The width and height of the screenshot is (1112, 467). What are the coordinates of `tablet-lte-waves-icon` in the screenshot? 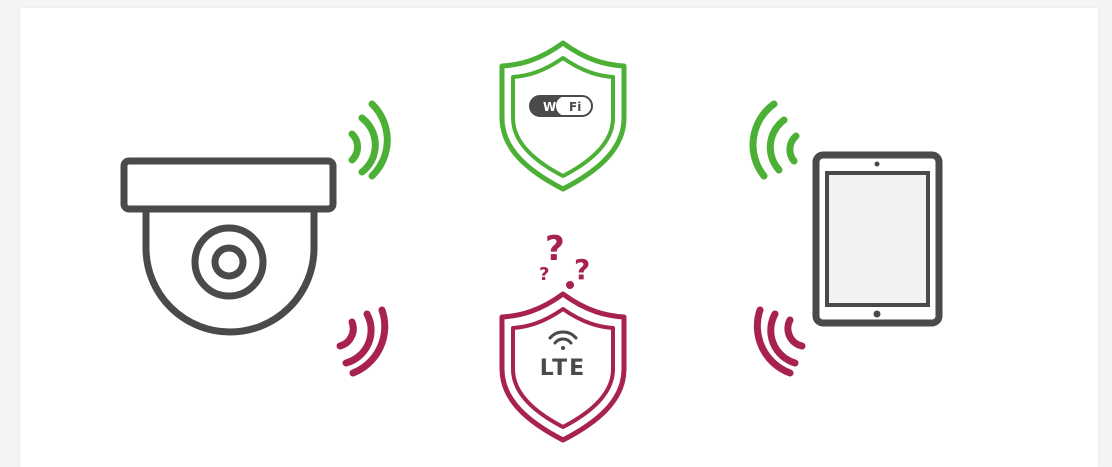 It's located at (779, 341).